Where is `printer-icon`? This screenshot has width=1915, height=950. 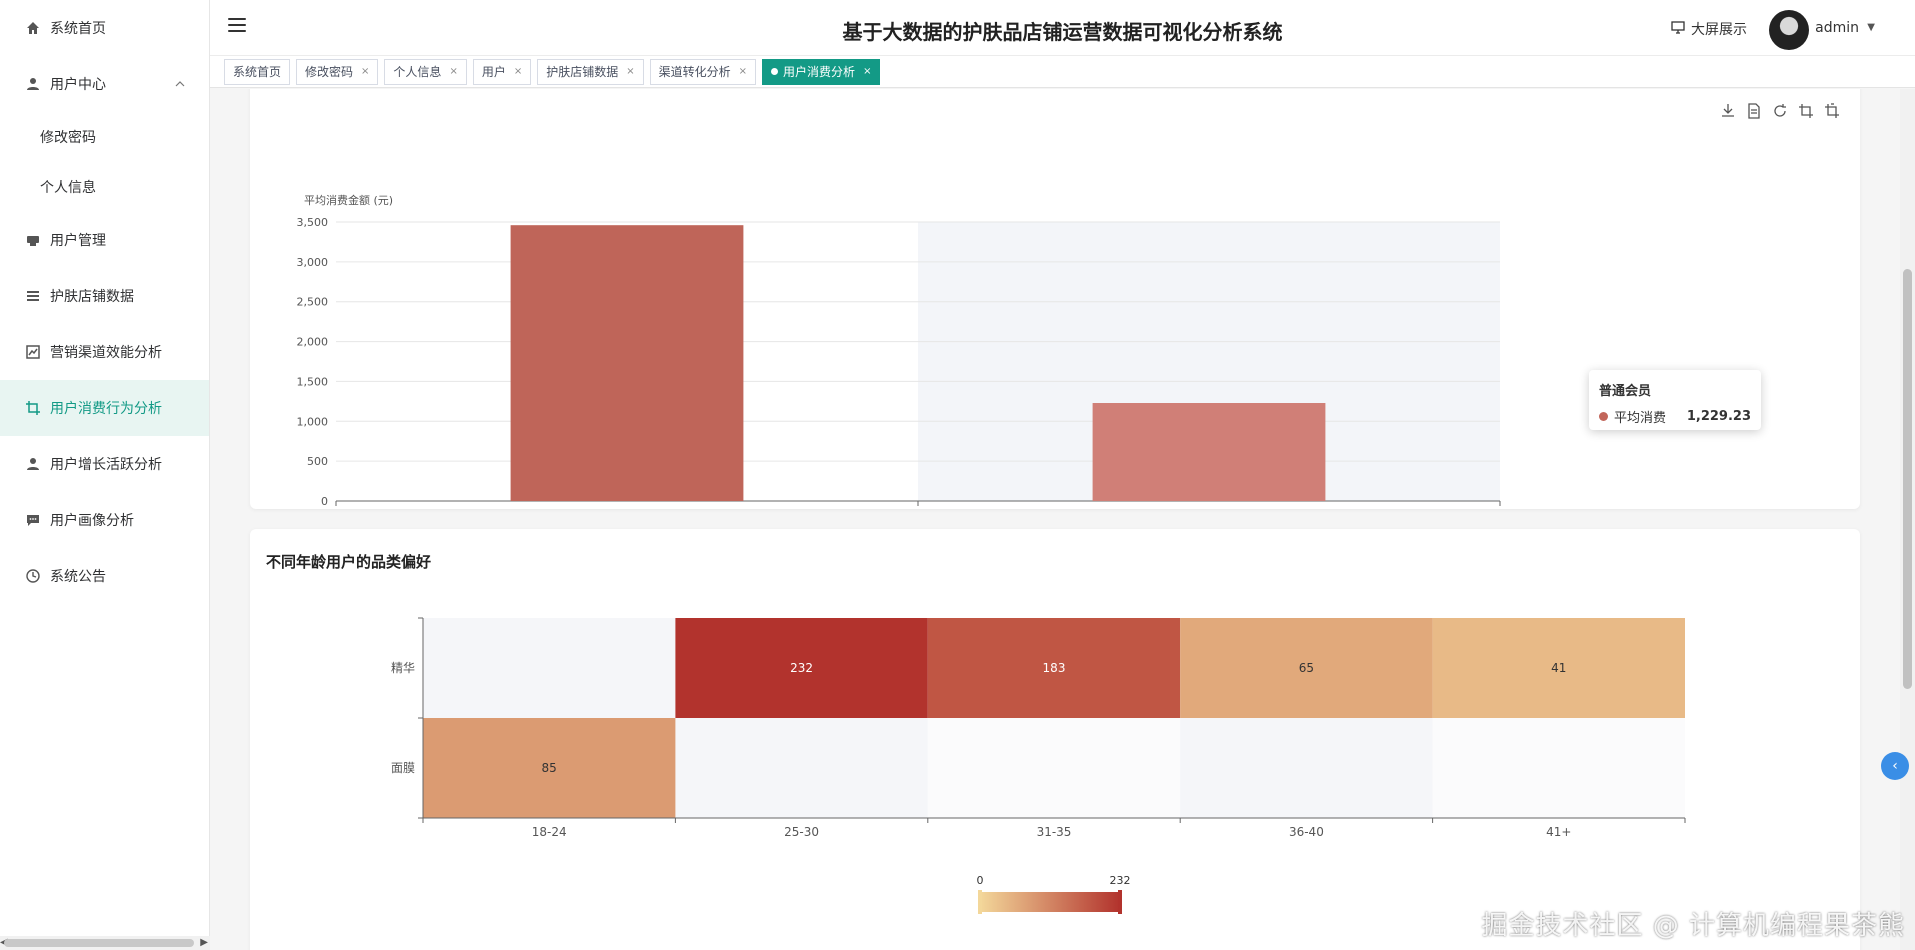 printer-icon is located at coordinates (33, 240).